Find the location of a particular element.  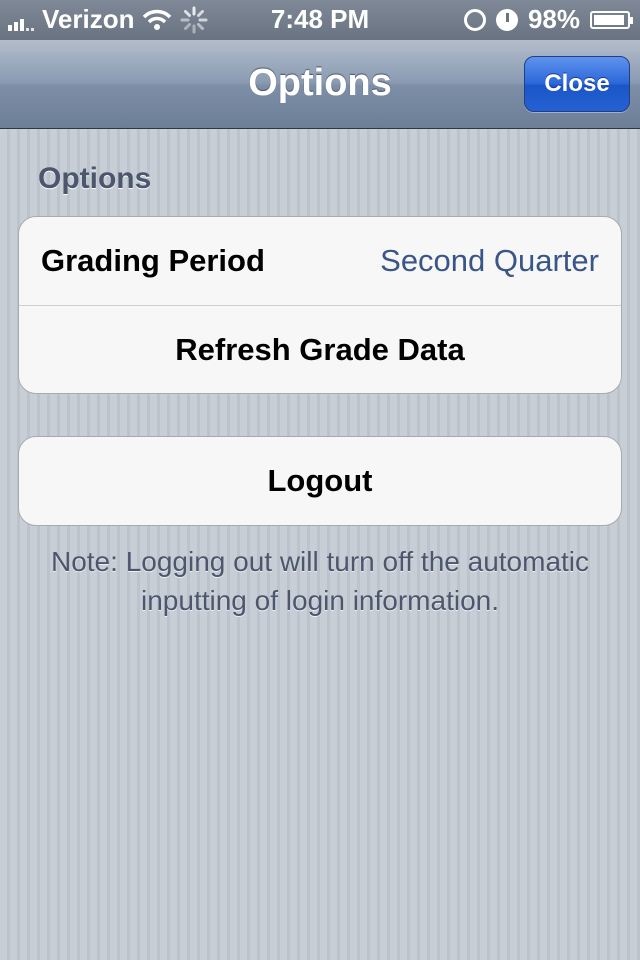

section-header: Options is located at coordinates (95, 178).